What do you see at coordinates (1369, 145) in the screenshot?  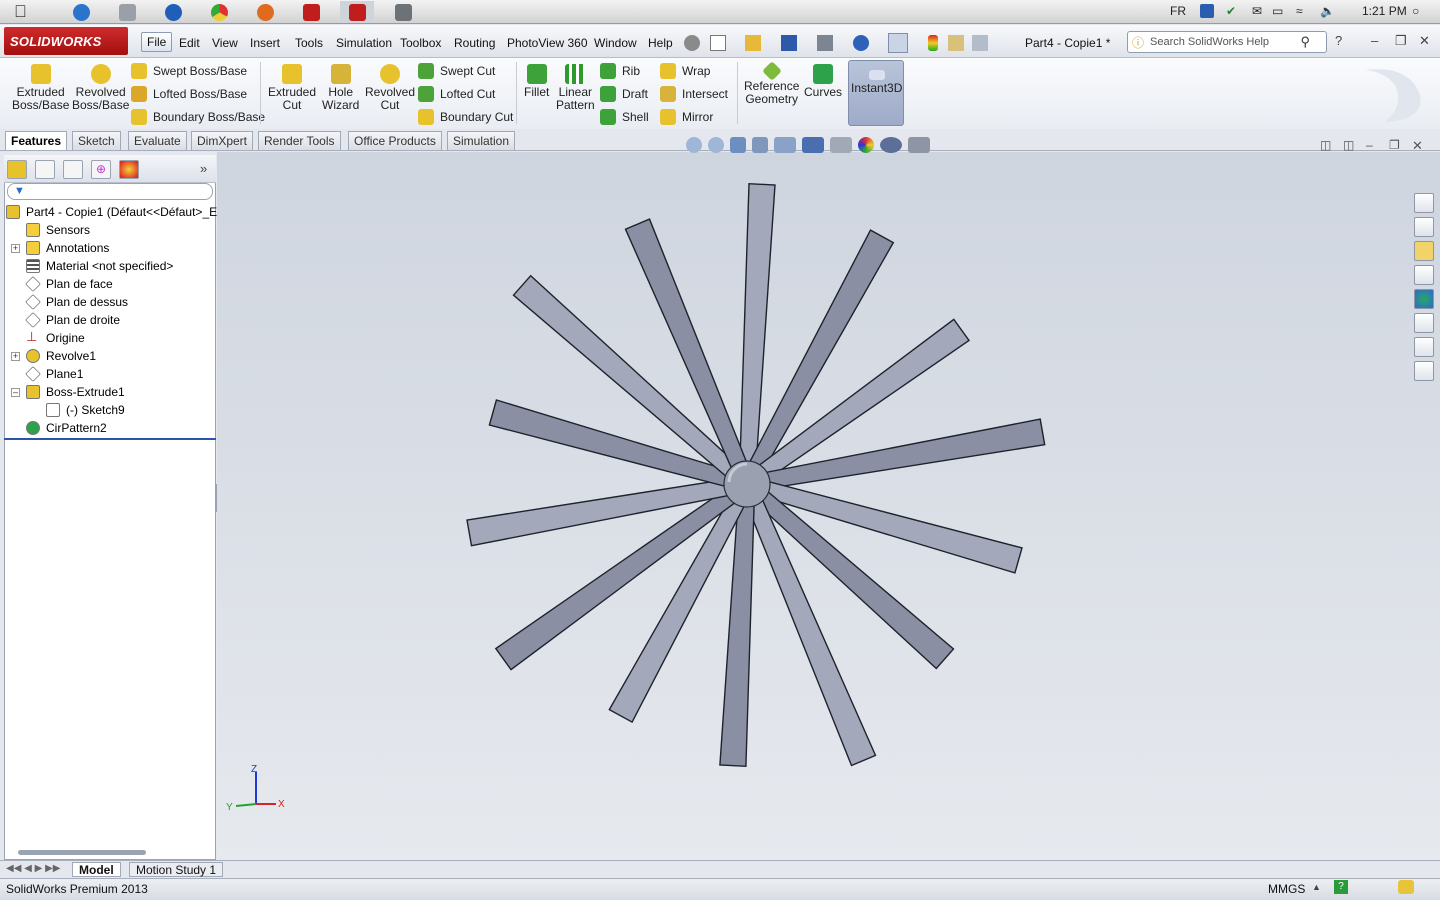 I see `doc-minimize-icon: –` at bounding box center [1369, 145].